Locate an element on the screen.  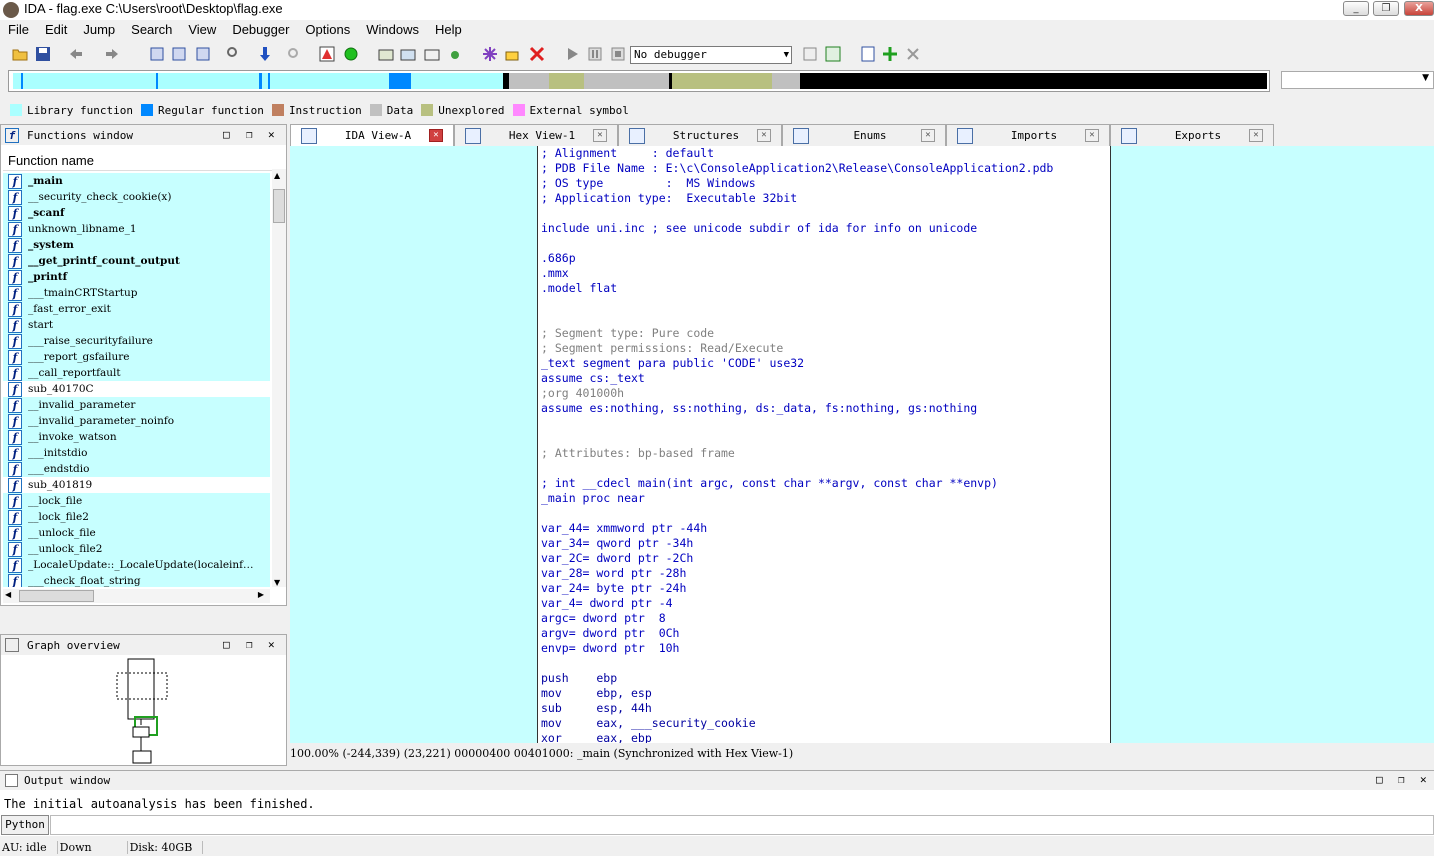
function-row: f _printf is located at coordinates (136, 277).